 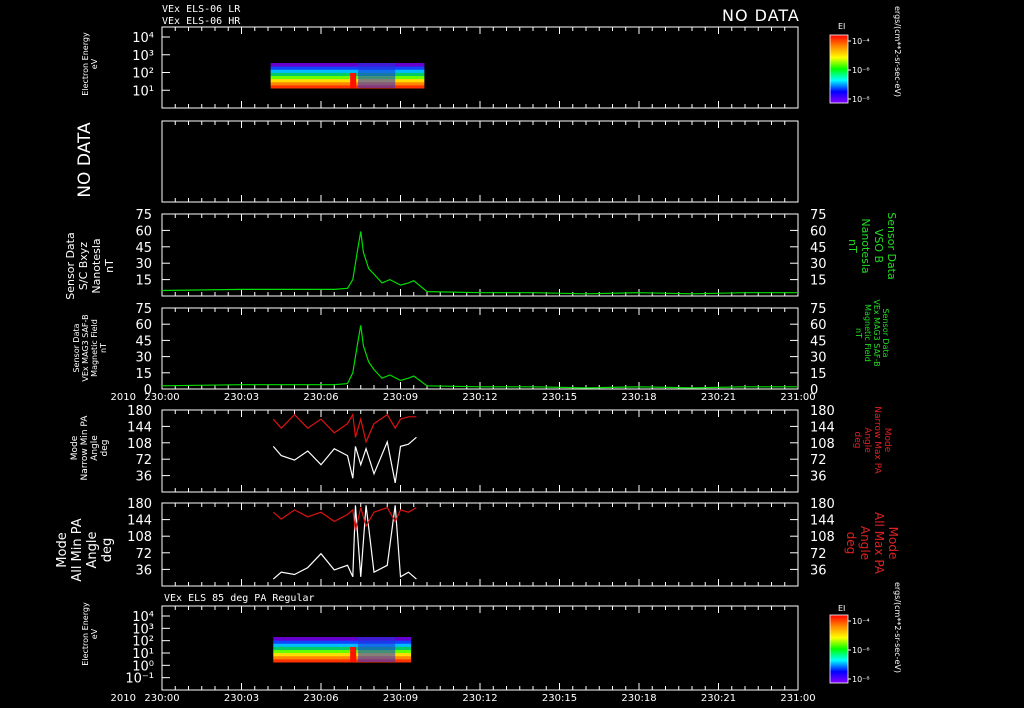 I want to click on bmag_saf-ytick-label: 15, so click(x=143, y=374).